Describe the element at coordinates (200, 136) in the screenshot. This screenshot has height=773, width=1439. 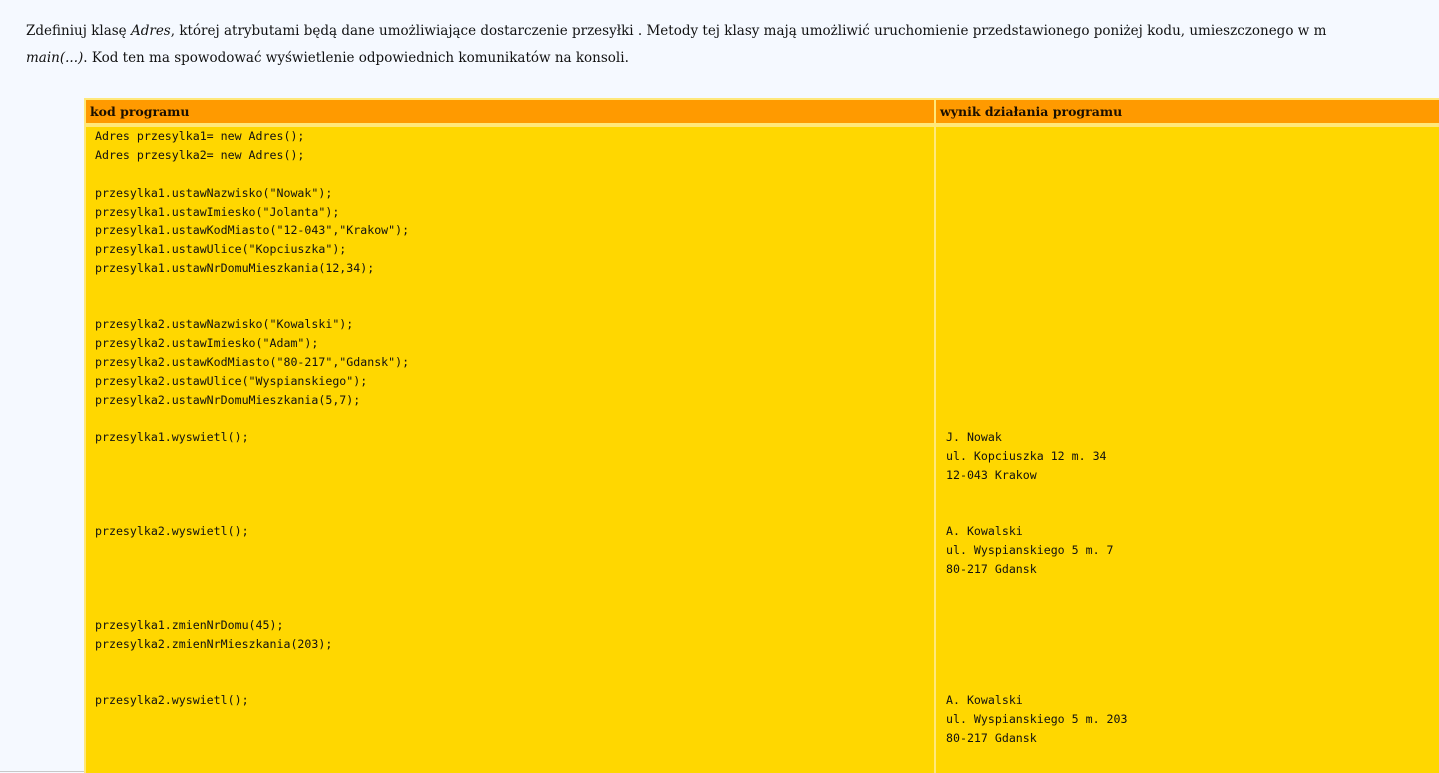
I see `code-line: Adres przesylka1= new Adres();` at that location.